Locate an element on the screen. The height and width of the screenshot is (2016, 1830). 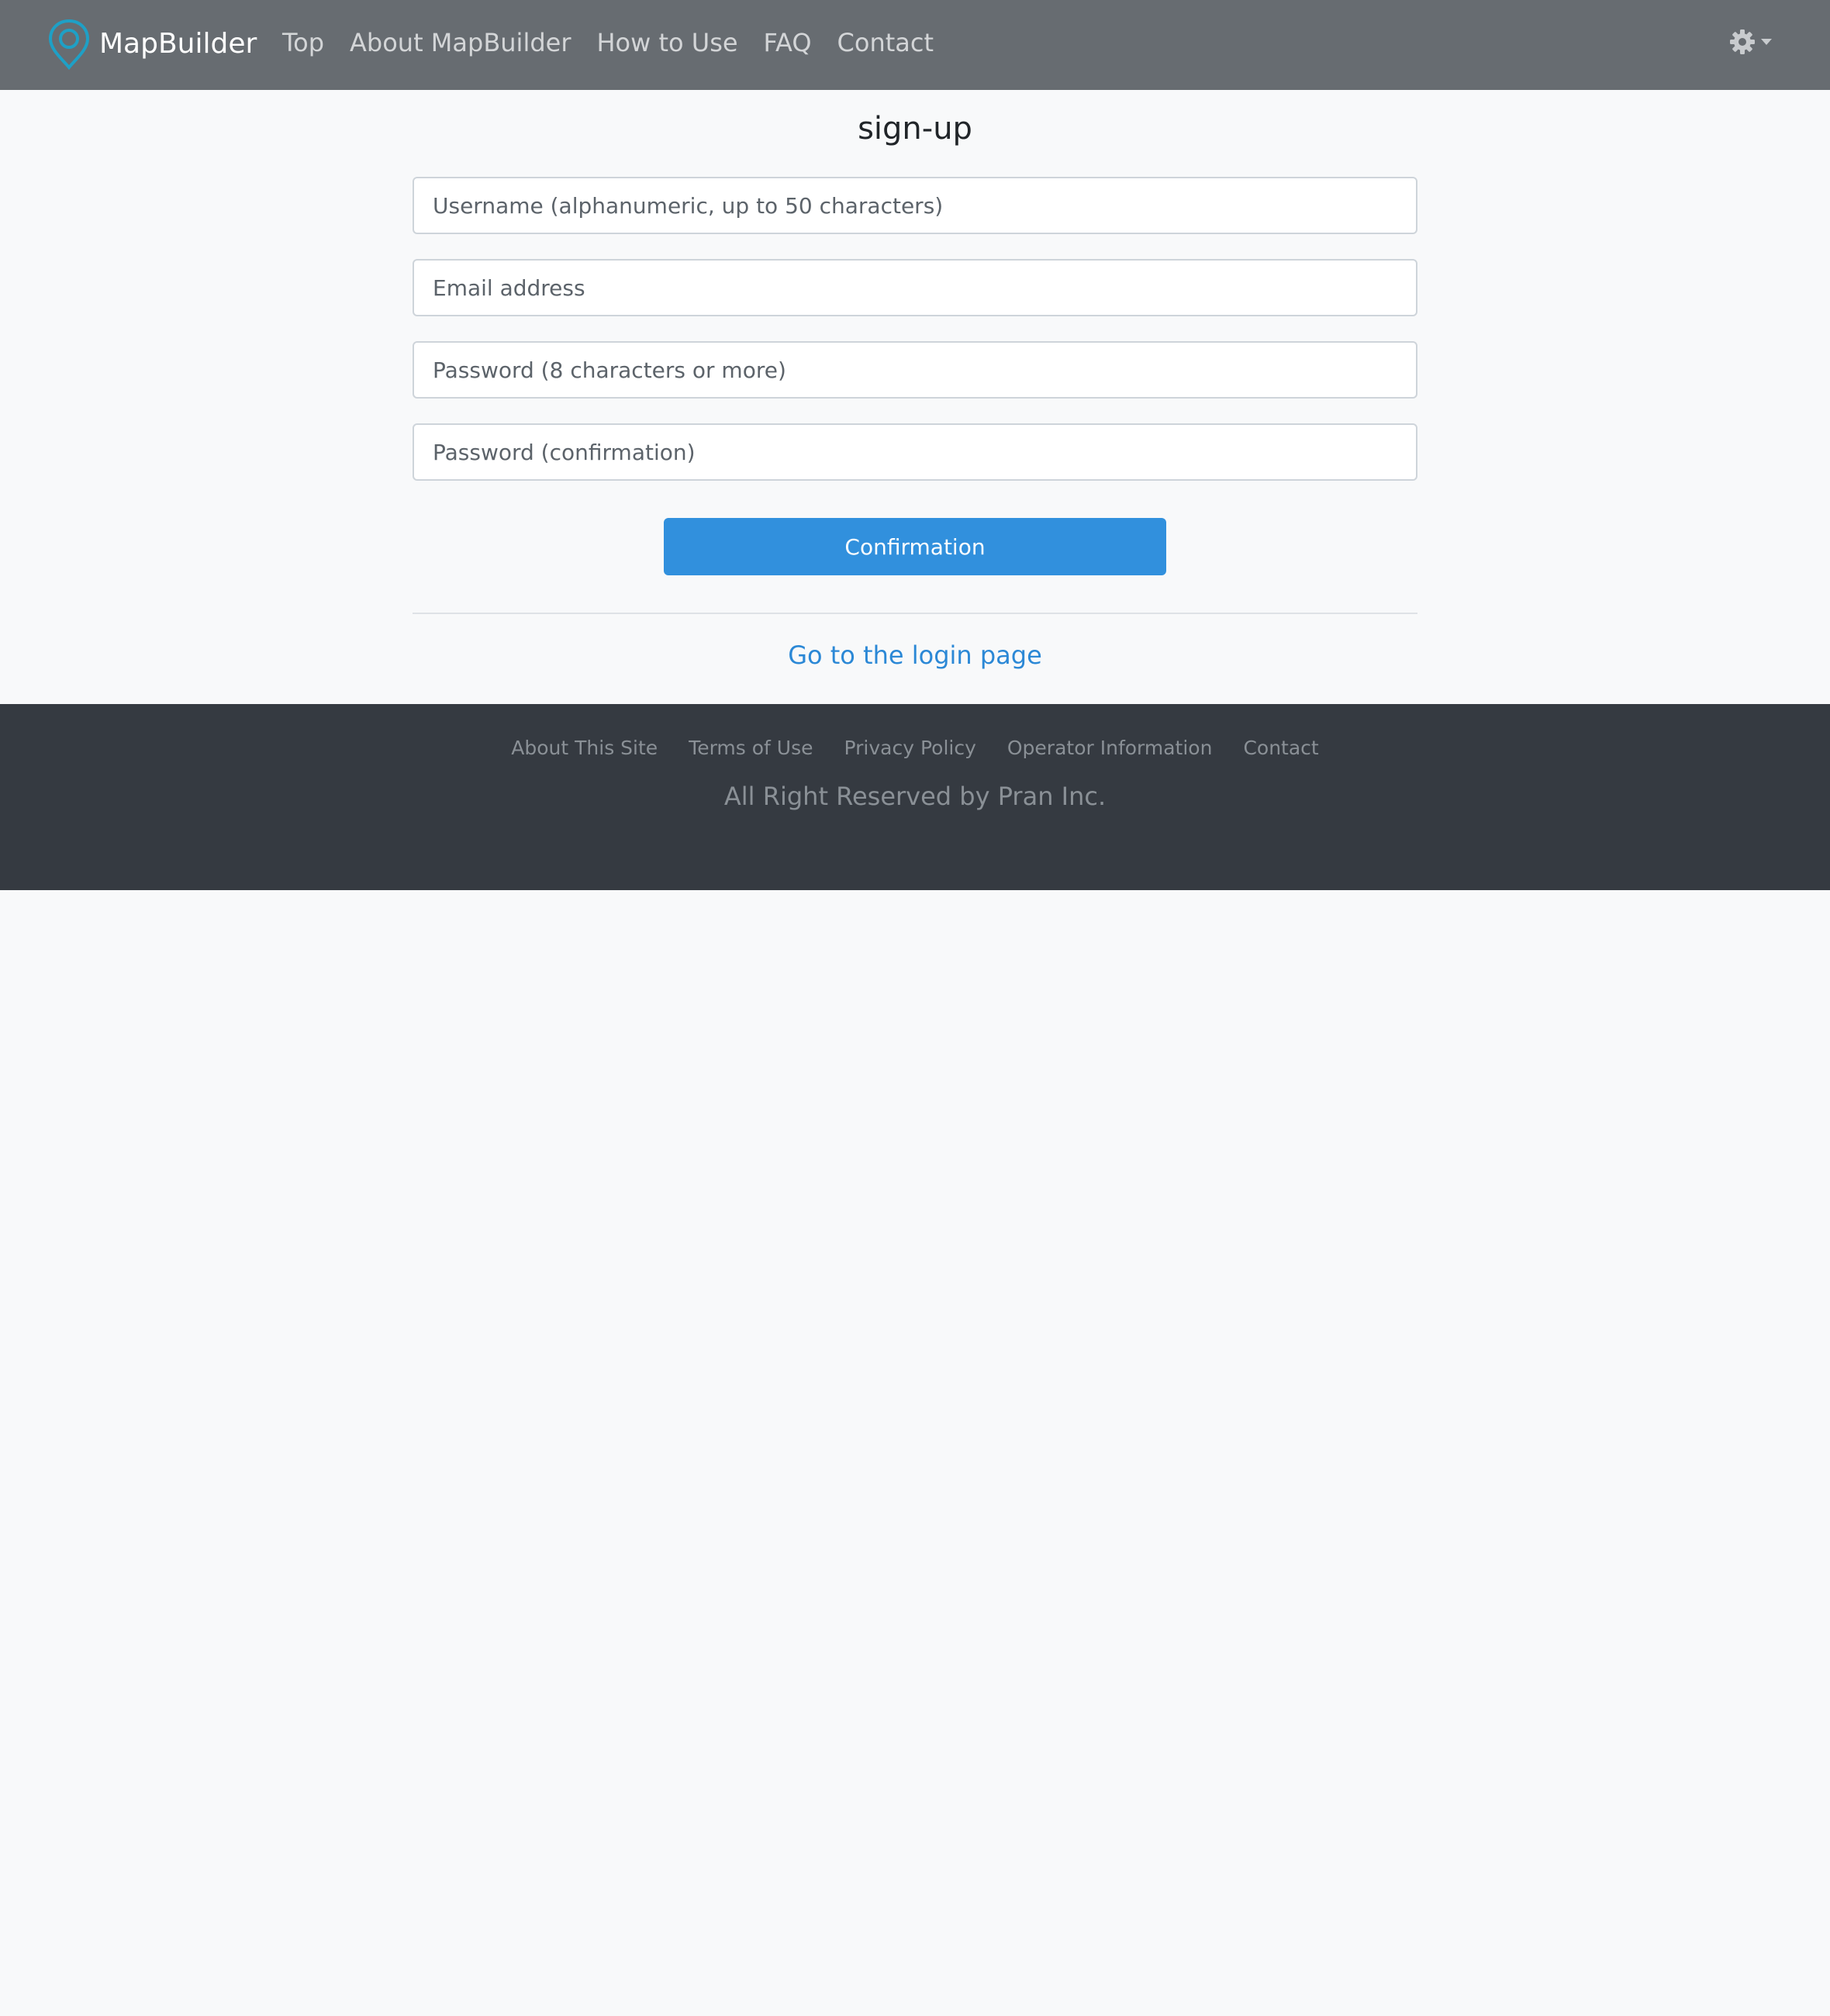
map-pin-icon is located at coordinates (69, 44).